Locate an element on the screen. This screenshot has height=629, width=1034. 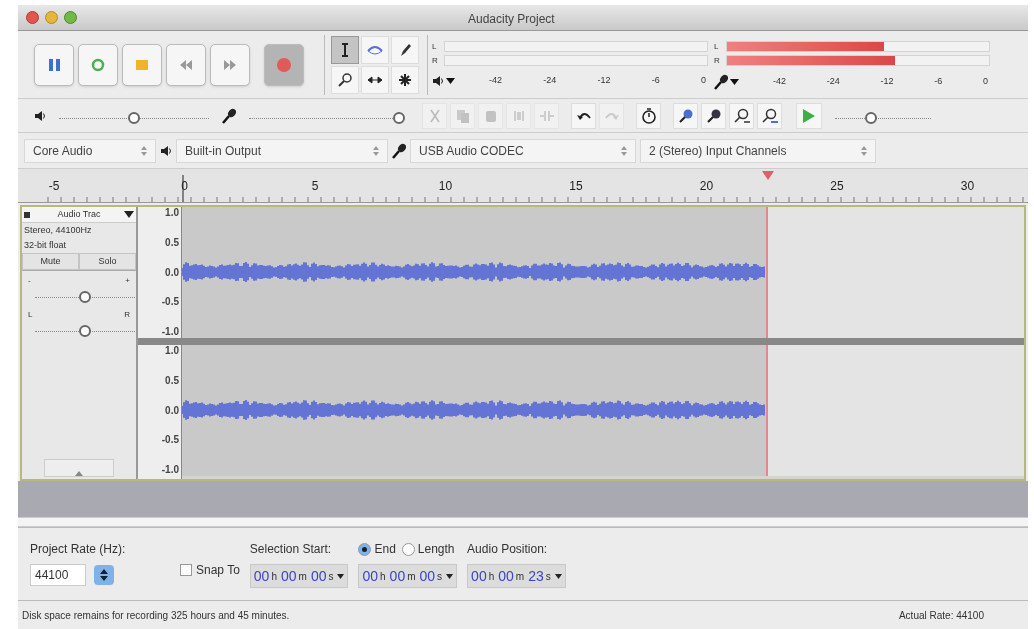
input-dropdown: USB Audio CODEC is located at coordinates (523, 150).